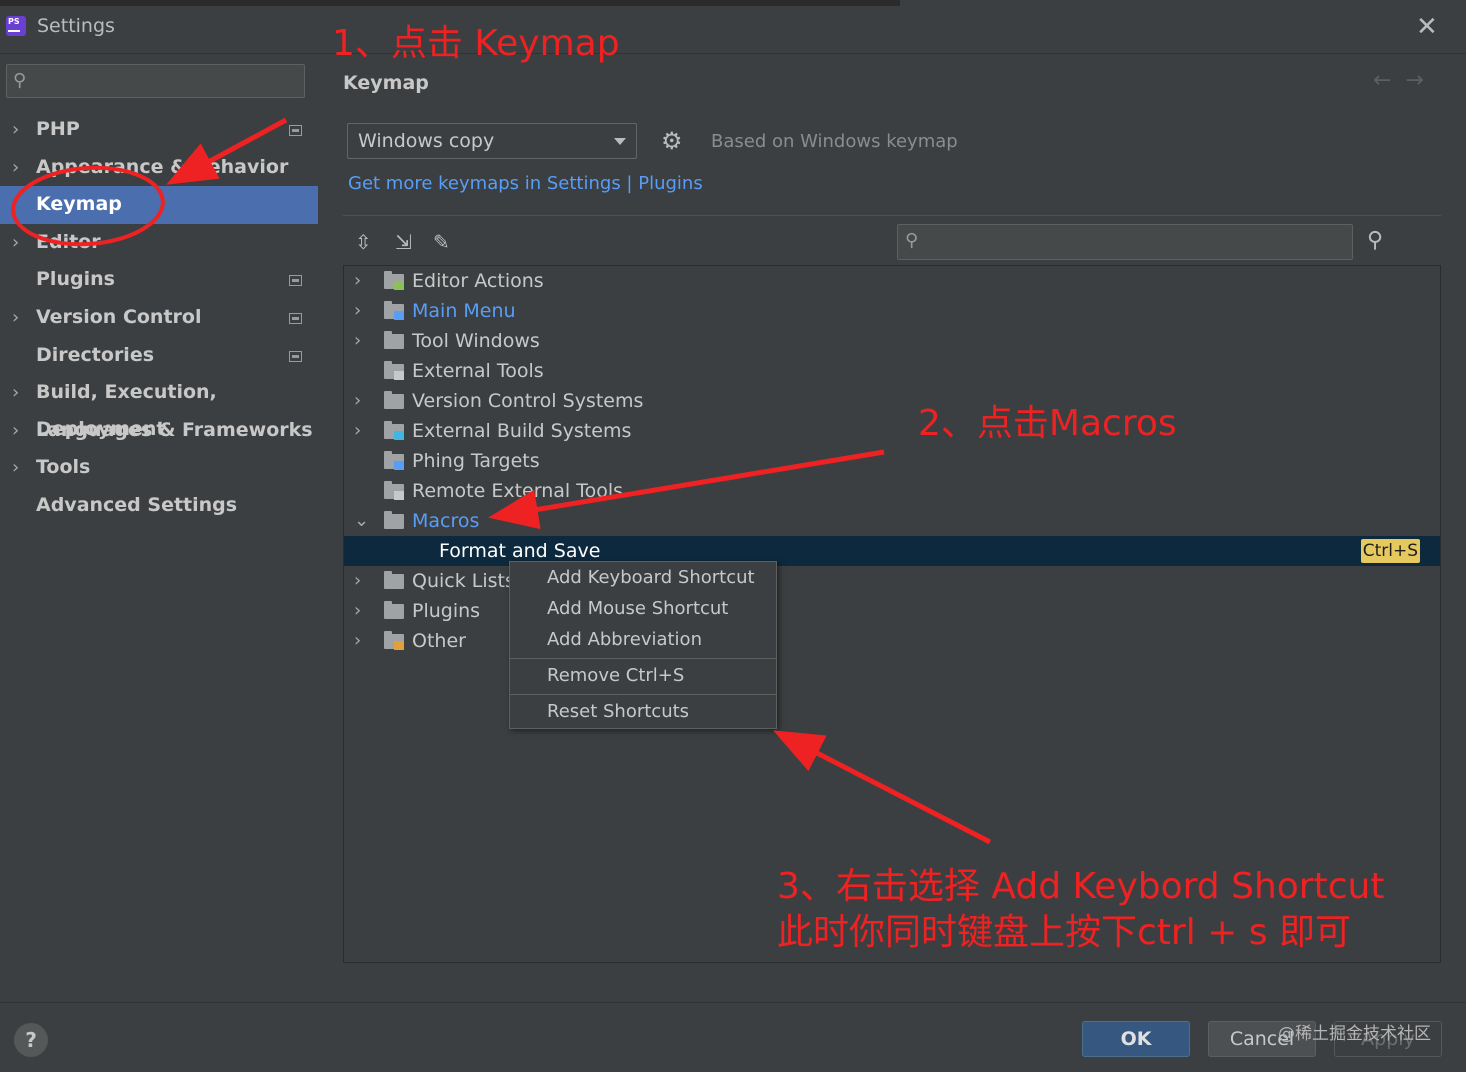 This screenshot has height=1072, width=1466. I want to click on get-more-keymaps-link: Get more keymaps in Settings | Plugins, so click(525, 183).